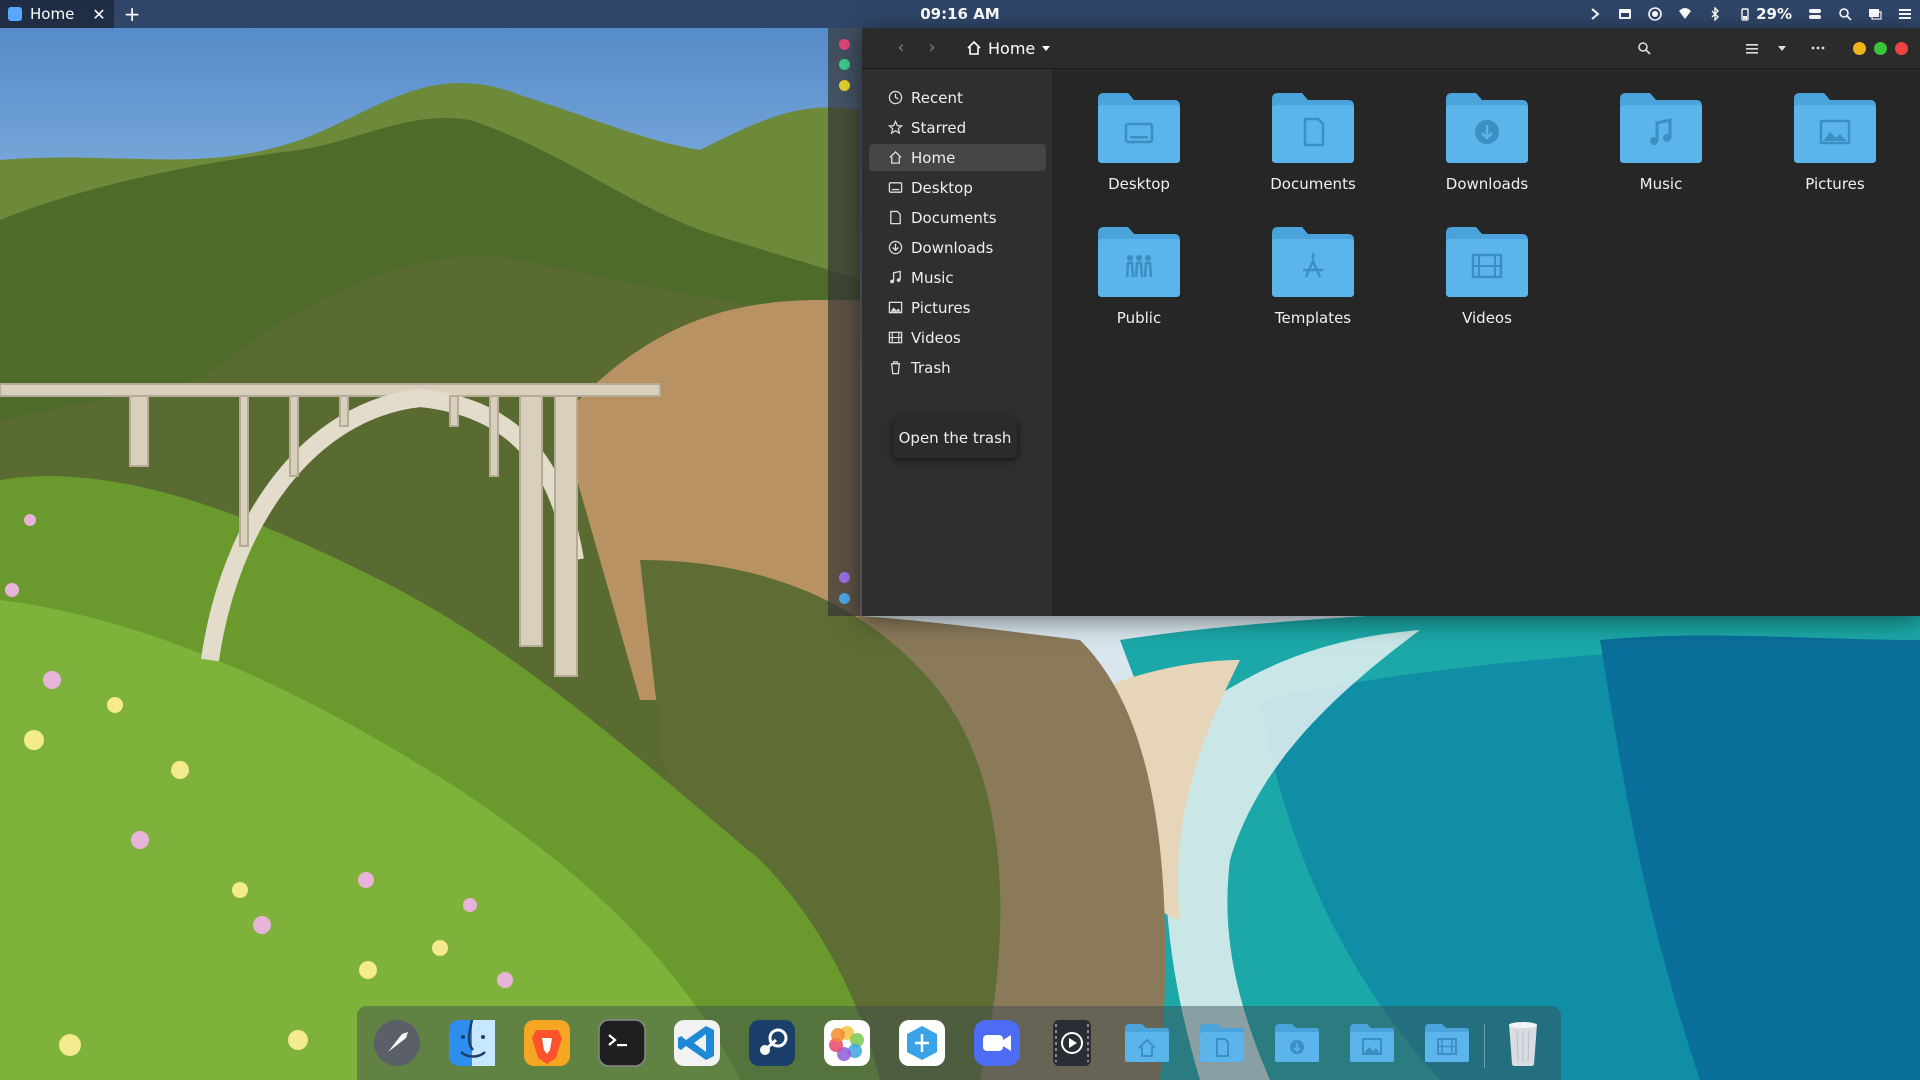 The height and width of the screenshot is (1080, 1920). What do you see at coordinates (1644, 48) in the screenshot?
I see `search-button` at bounding box center [1644, 48].